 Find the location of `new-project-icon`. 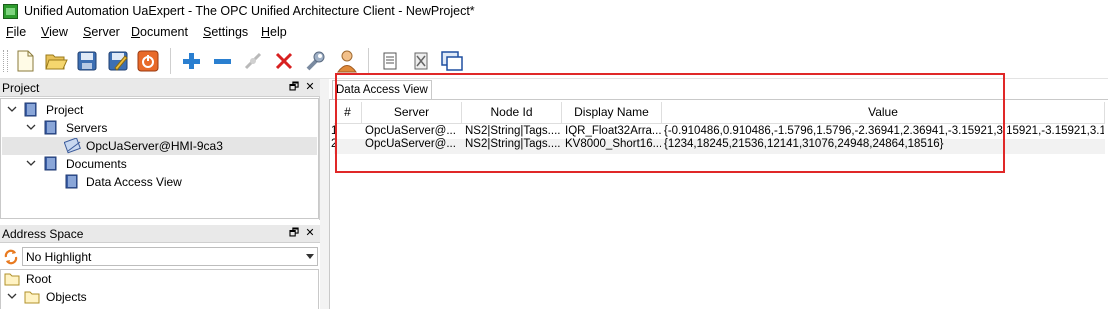

new-project-icon is located at coordinates (25, 61).